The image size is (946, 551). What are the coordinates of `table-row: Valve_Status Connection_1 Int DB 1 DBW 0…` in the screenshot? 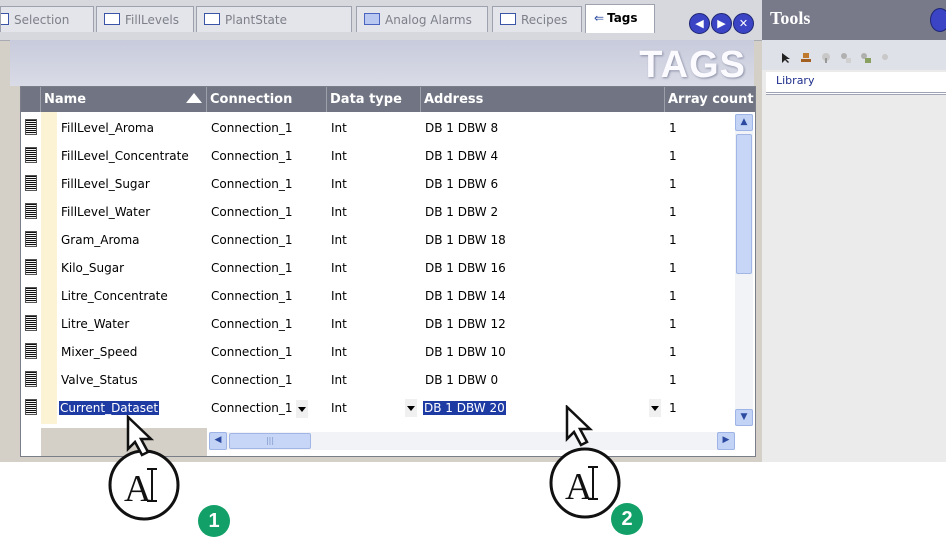 It's located at (388, 380).